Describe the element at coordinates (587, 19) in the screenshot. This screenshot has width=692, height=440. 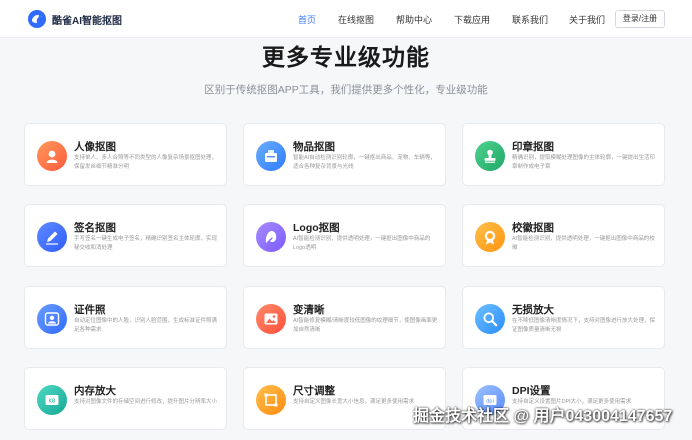
I see `nav-about-us: 关于我们` at that location.